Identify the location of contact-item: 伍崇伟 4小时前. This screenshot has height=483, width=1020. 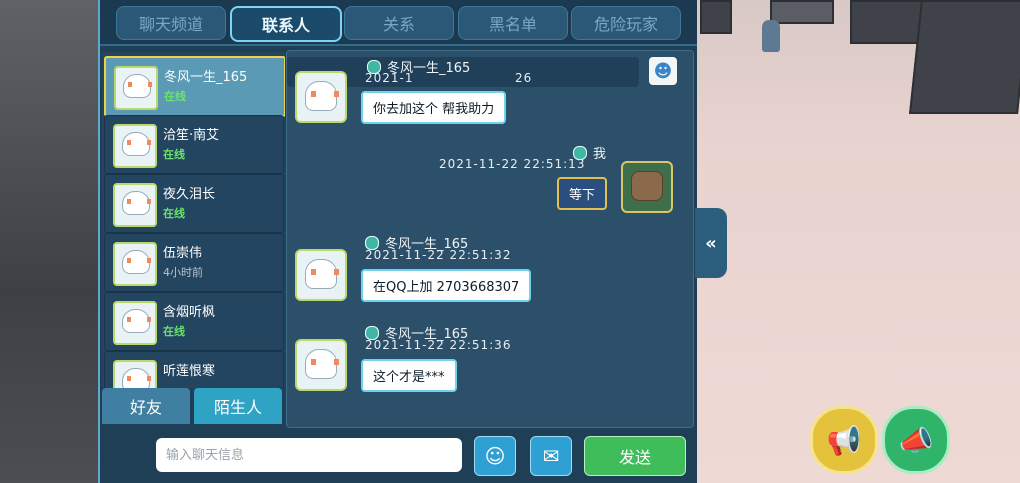
(194, 262).